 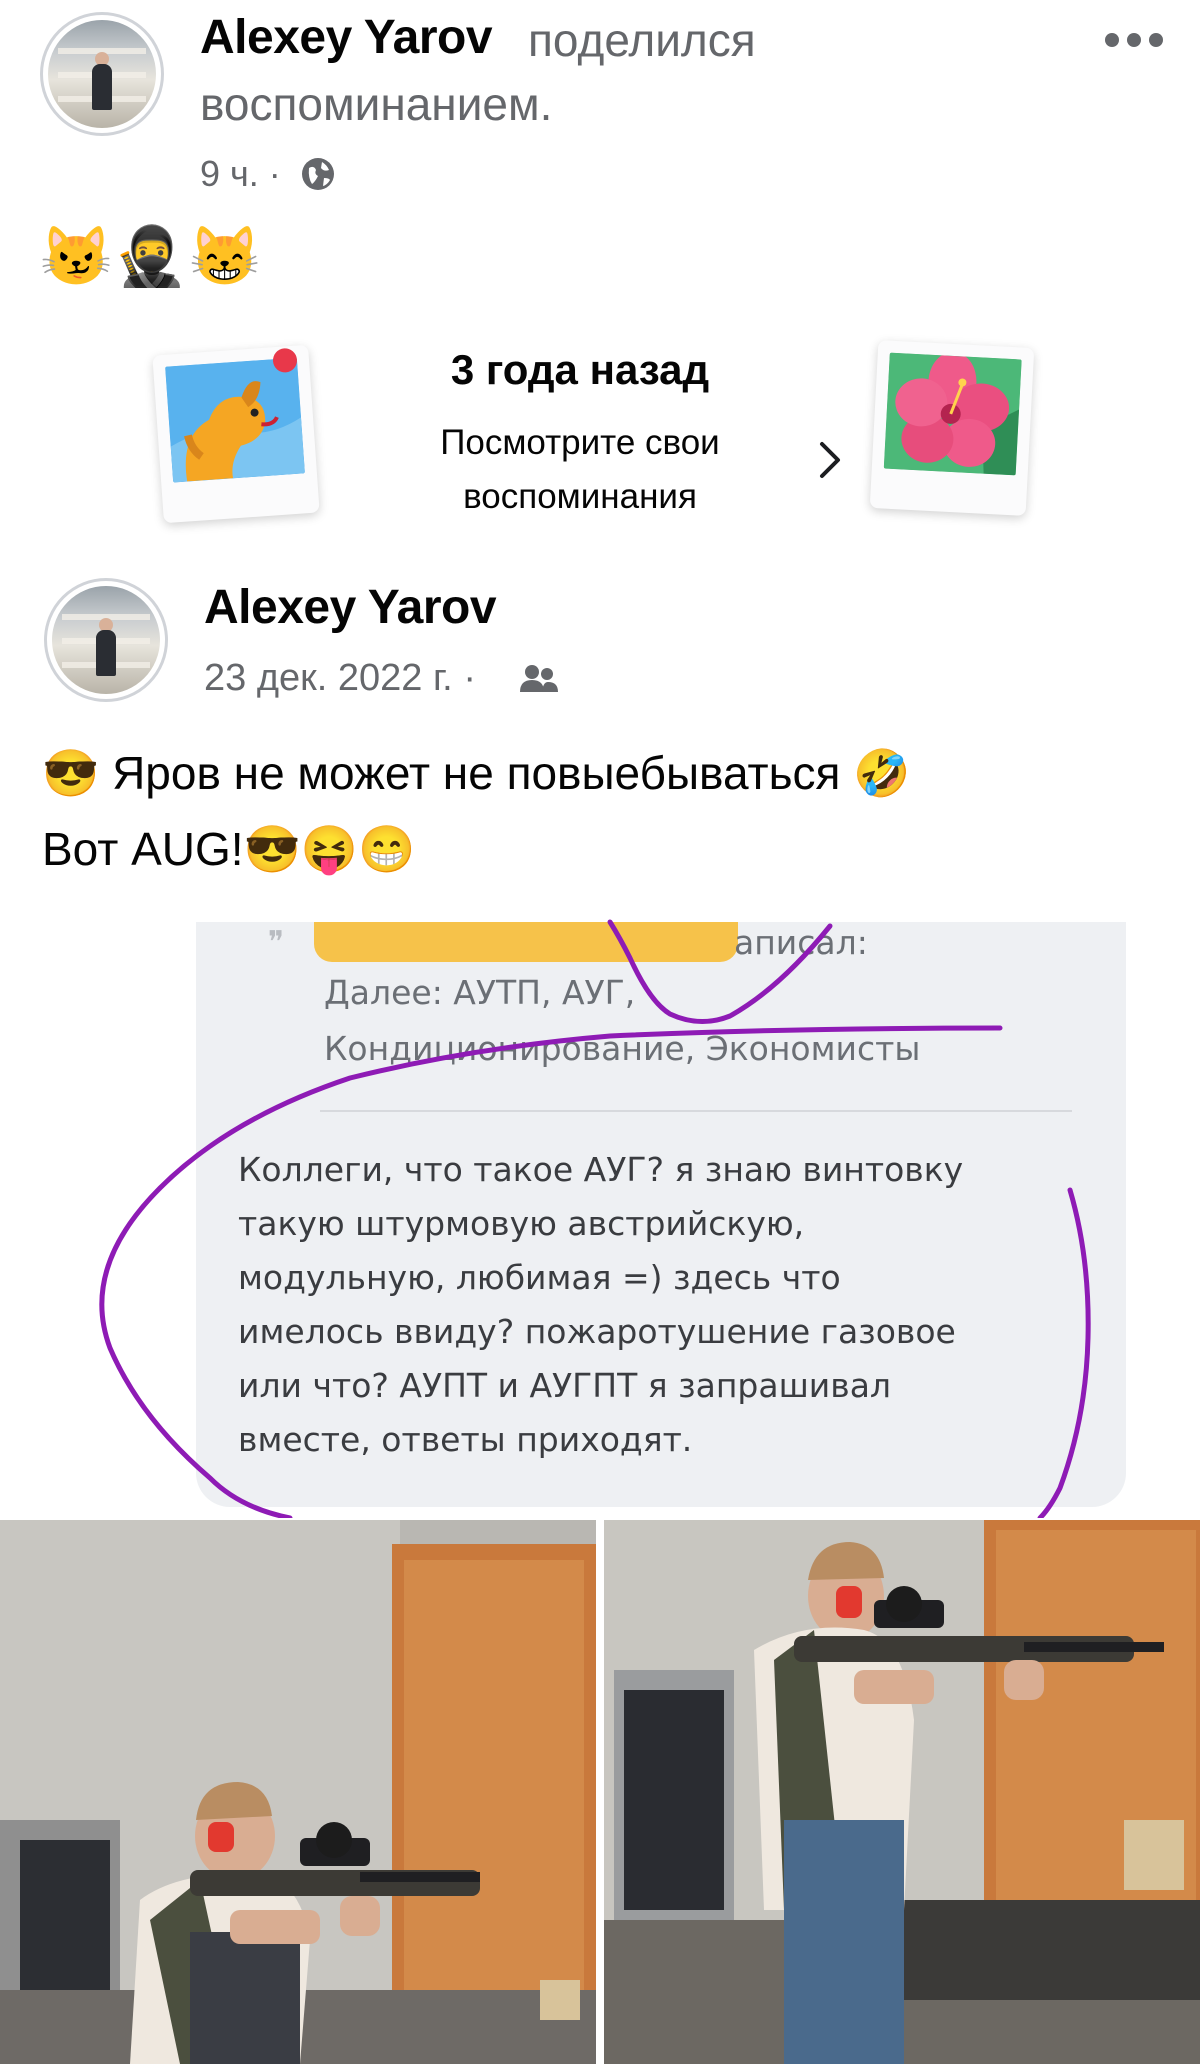 I want to click on post-text-line1: 😎 Яров не может не повыебываться 🤣, so click(x=476, y=773).